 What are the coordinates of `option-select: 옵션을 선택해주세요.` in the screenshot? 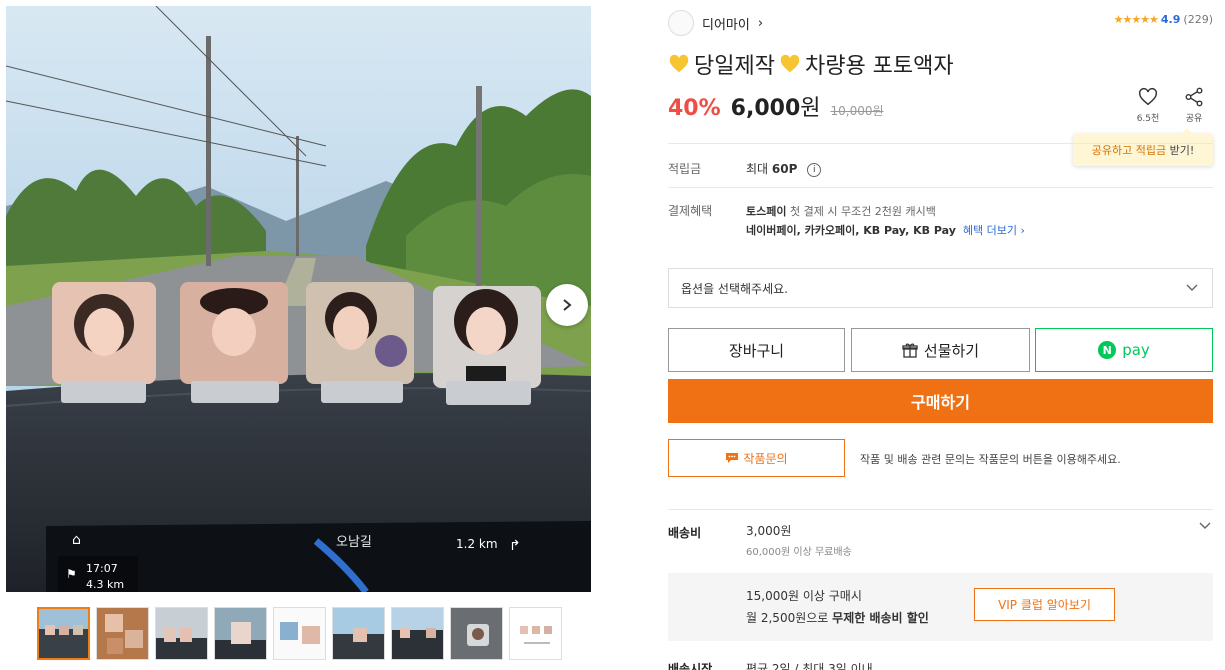 It's located at (940, 288).